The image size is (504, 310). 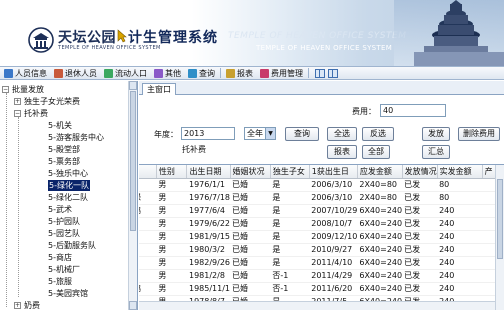 What do you see at coordinates (125, 73) in the screenshot?
I see `menu-item-3: 流动人口` at bounding box center [125, 73].